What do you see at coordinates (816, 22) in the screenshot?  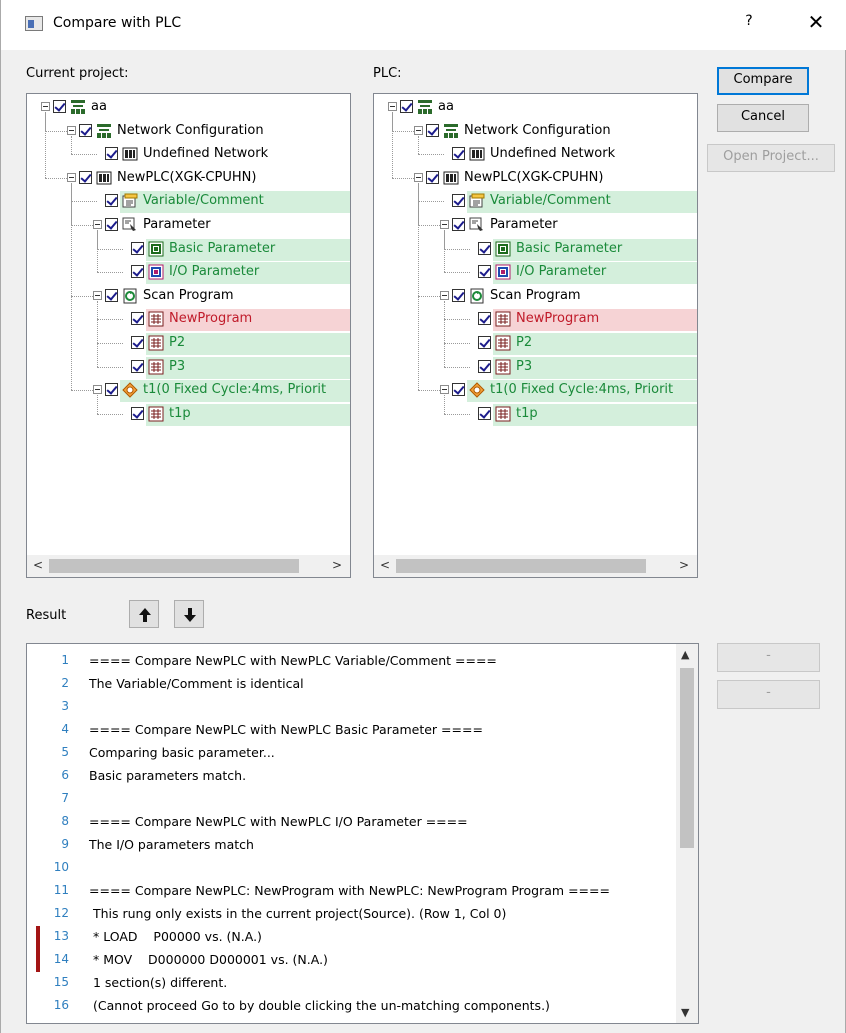 I see `close-button: ✕` at bounding box center [816, 22].